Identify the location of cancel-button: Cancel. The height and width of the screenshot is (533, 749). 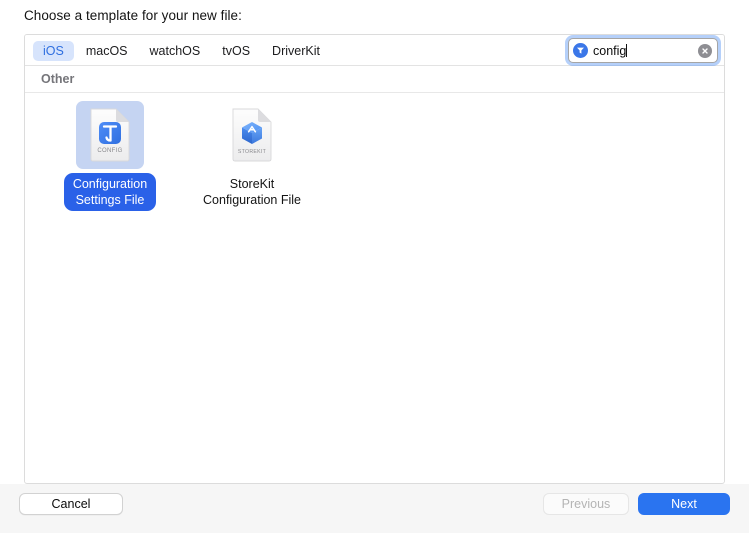
(71, 504).